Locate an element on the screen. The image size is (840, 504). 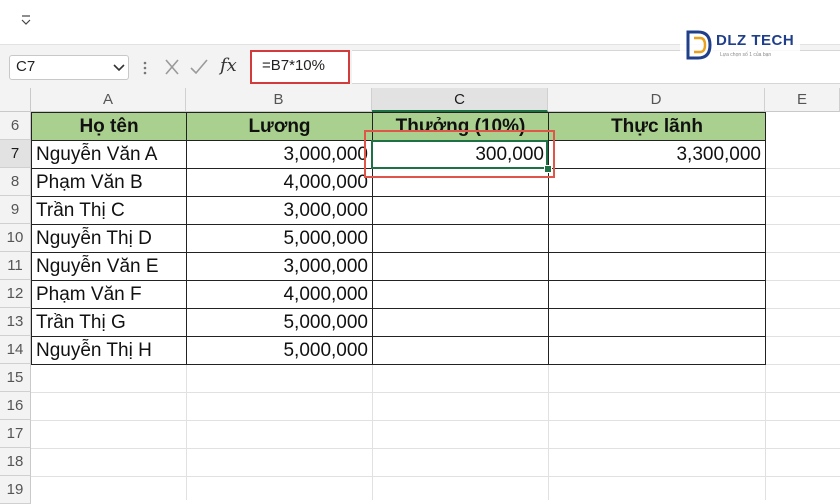
column-header-a: A is located at coordinates (108, 100).